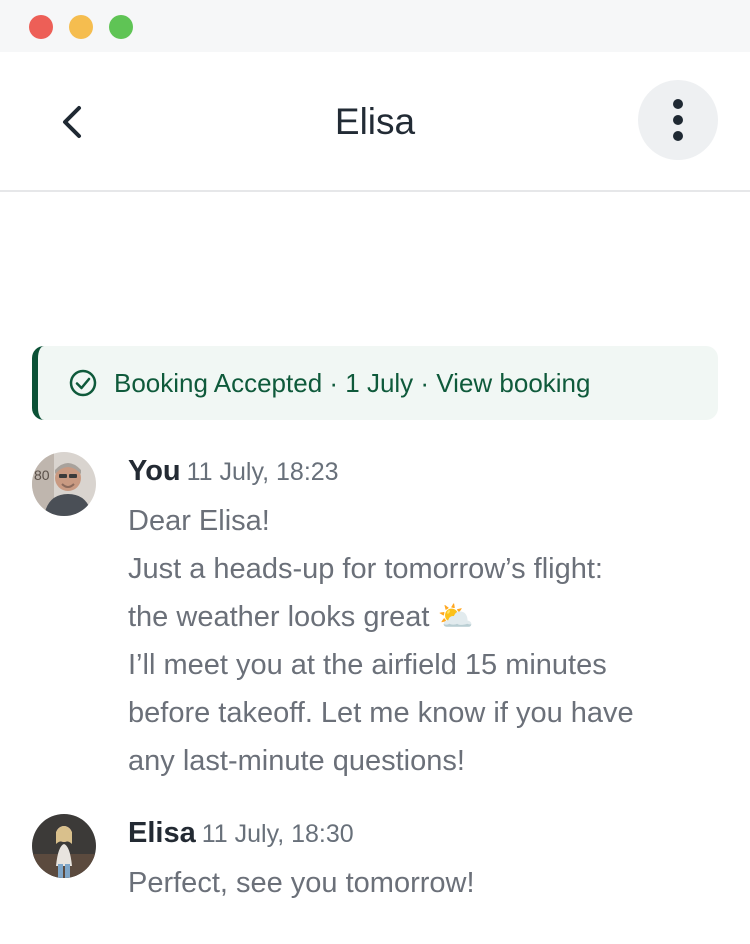 The width and height of the screenshot is (750, 944). I want to click on message-text: Perfect, see you tomorrow!, so click(423, 883).